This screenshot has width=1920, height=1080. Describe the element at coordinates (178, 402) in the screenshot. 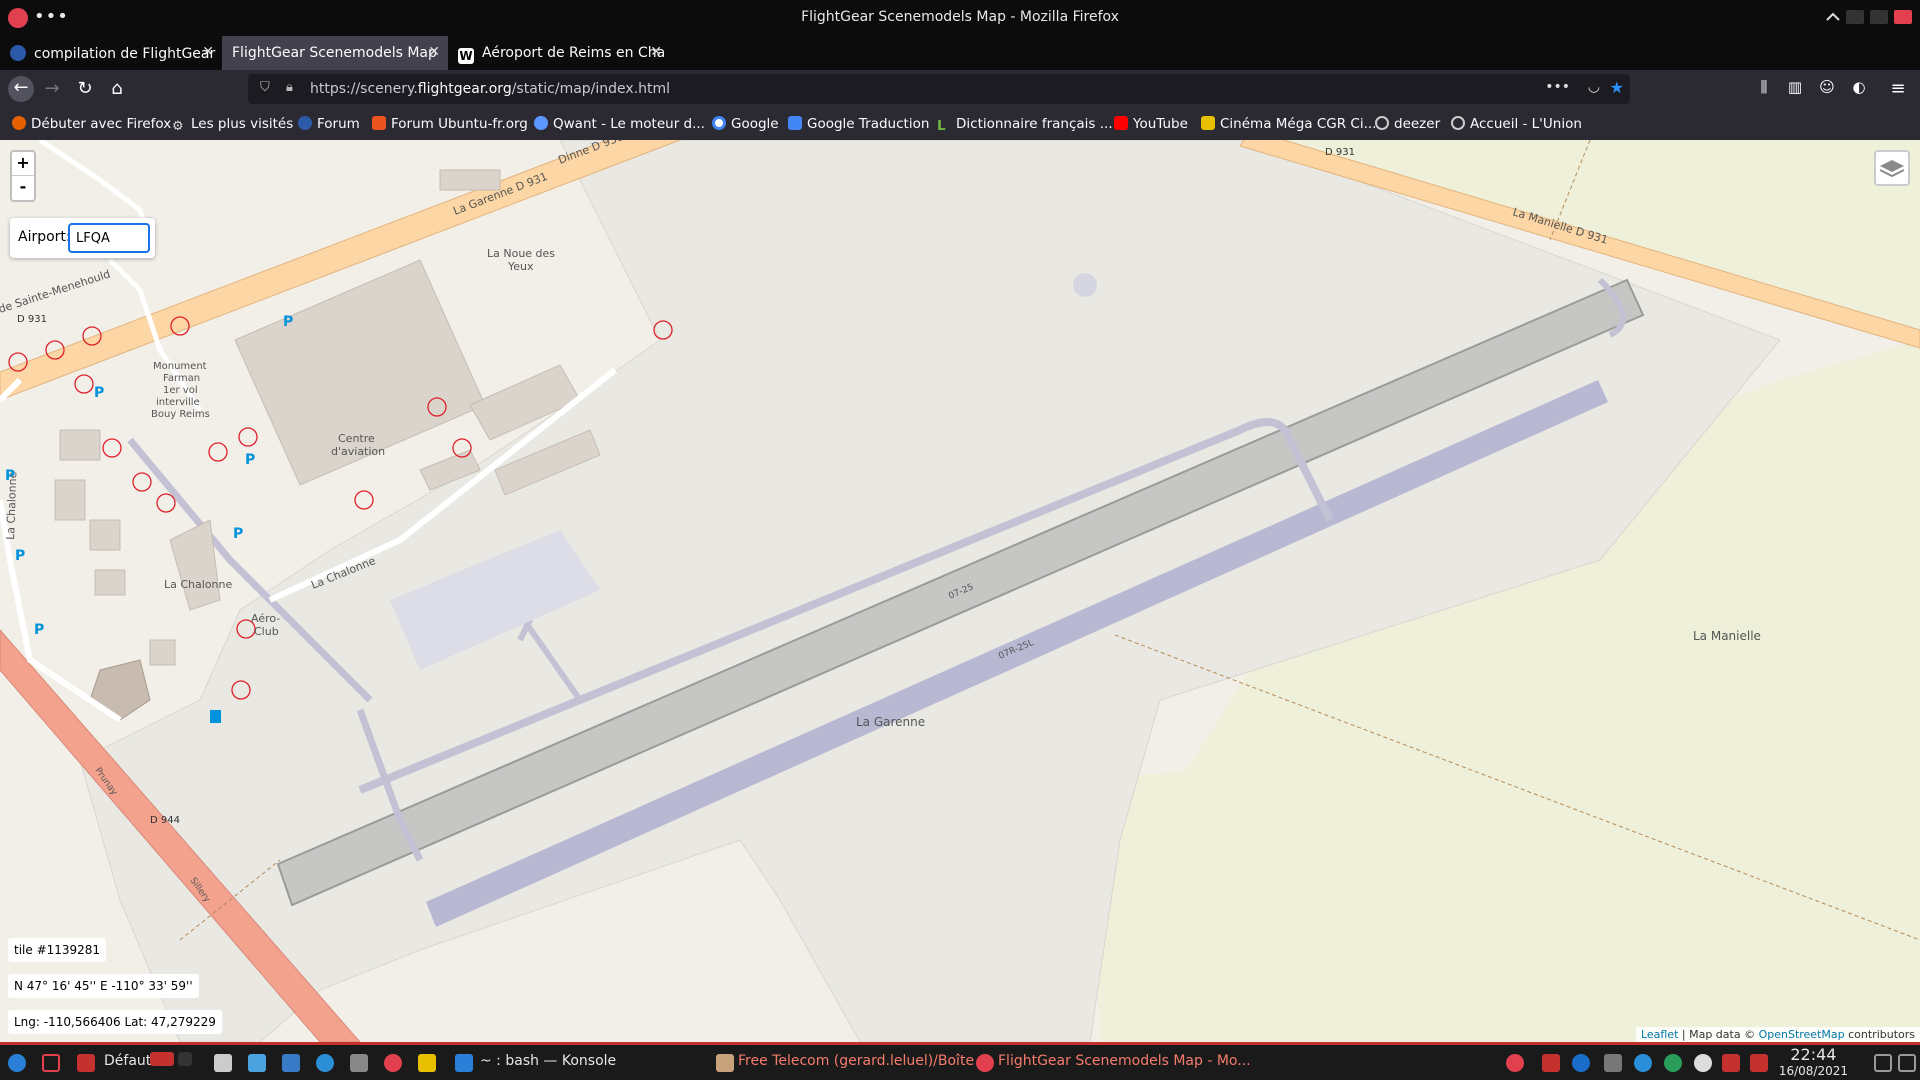

I see `poi-label: interville` at that location.